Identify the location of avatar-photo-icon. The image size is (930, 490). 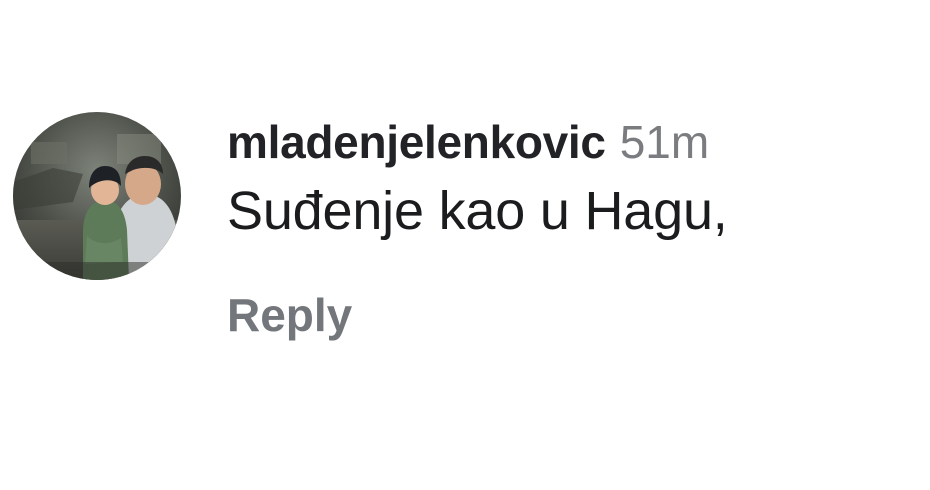
(97, 196).